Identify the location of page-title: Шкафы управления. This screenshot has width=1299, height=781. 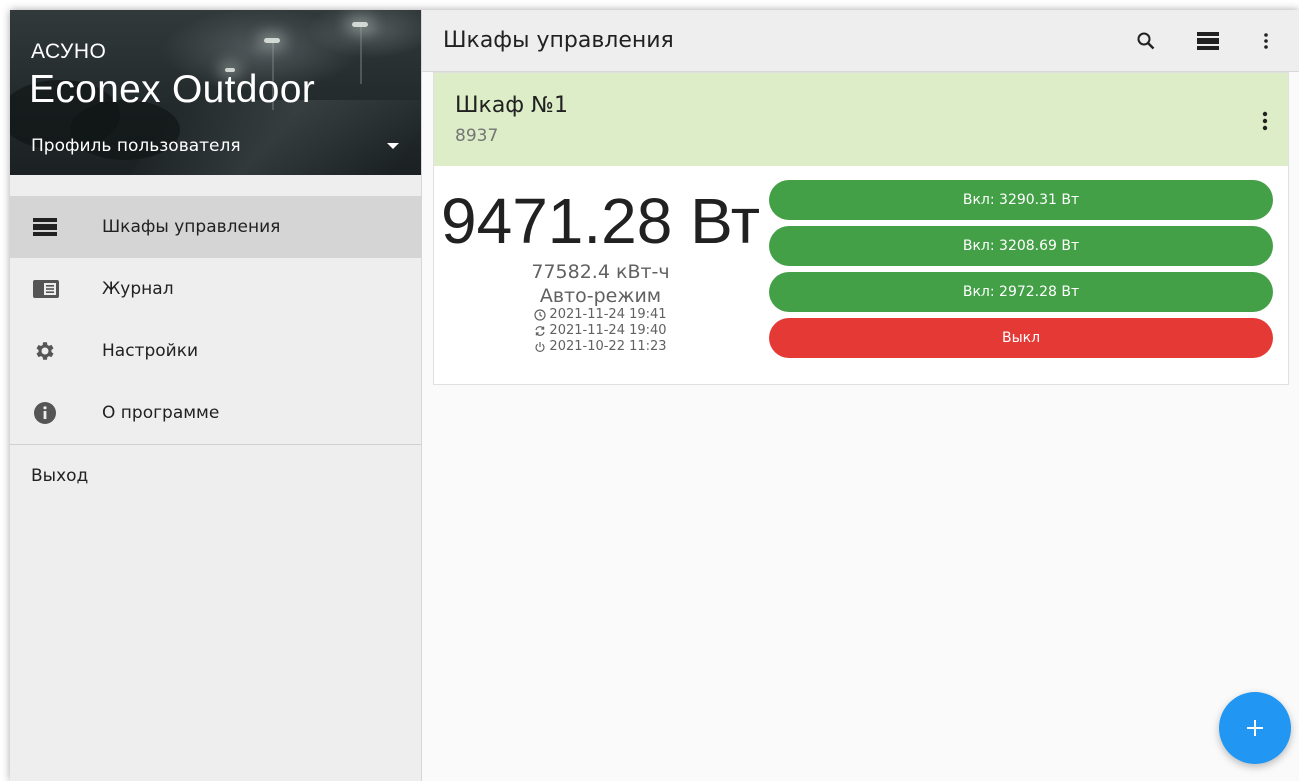
(558, 40).